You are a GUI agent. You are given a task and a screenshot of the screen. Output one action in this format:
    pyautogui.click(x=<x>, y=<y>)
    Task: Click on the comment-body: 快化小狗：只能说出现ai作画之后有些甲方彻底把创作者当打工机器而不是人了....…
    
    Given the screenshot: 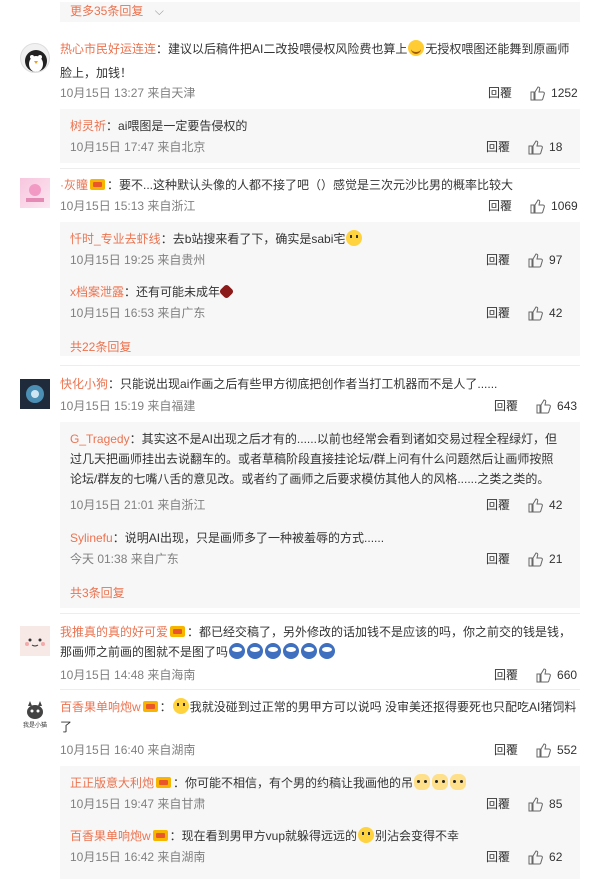 What is the action you would take?
    pyautogui.click(x=279, y=384)
    